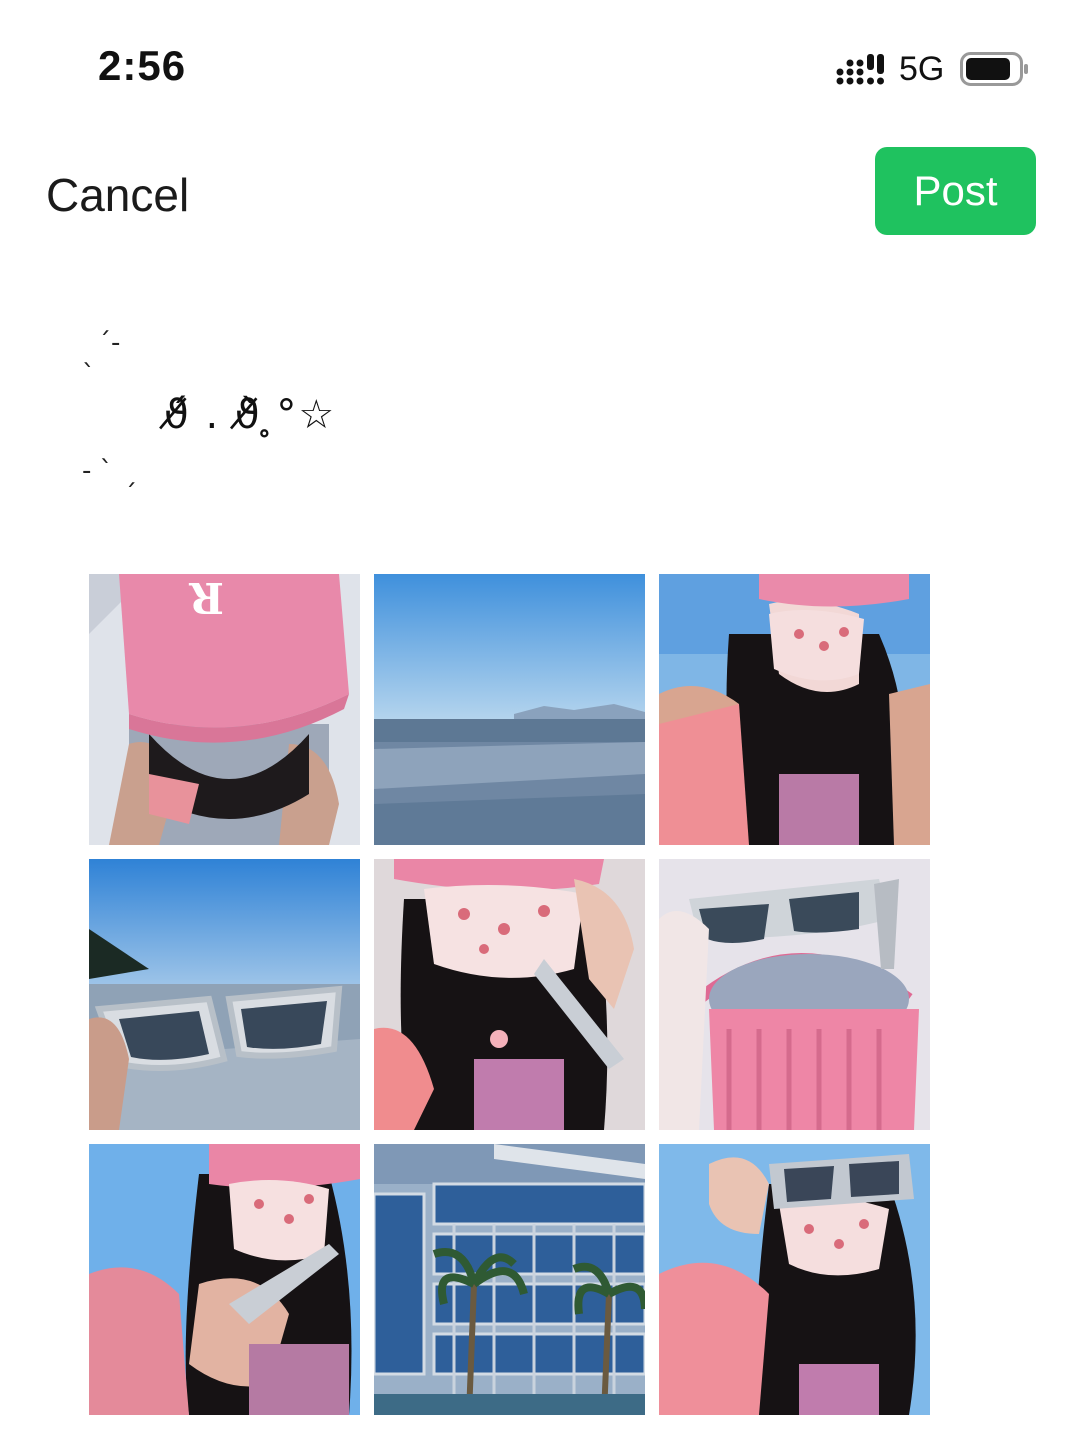  Describe the element at coordinates (250, 415) in the screenshot. I see `caption-main: ϑ̸́ . ϑ̸̀ ̥°☆` at that location.